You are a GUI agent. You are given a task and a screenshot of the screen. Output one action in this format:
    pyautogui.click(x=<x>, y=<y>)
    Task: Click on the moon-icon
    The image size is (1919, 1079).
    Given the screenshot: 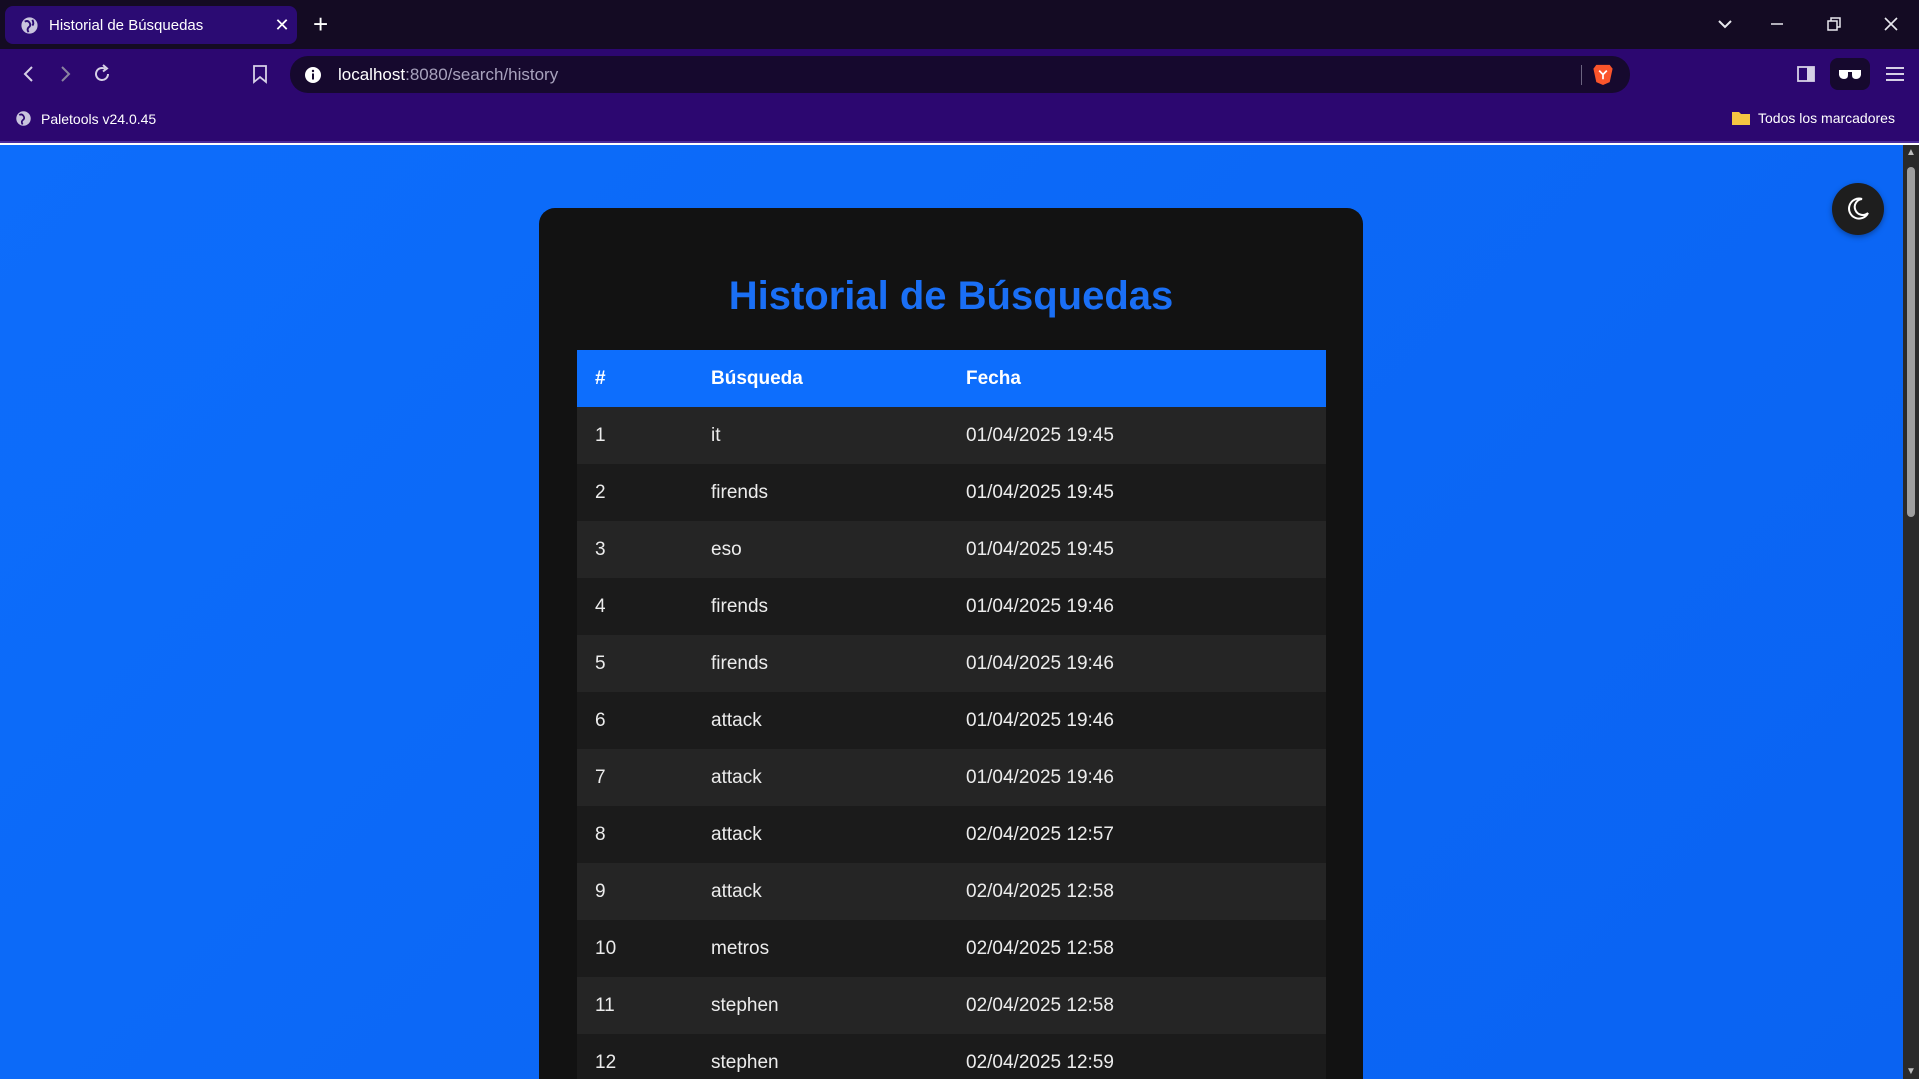 What is the action you would take?
    pyautogui.click(x=1858, y=208)
    